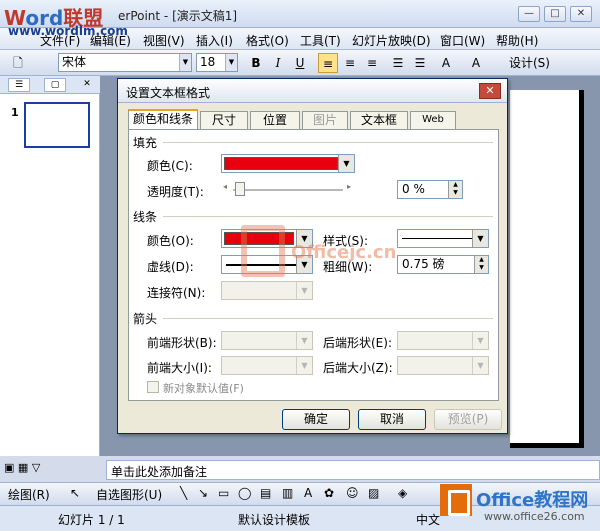  What do you see at coordinates (456, 500) in the screenshot?
I see `office-logo-icon` at bounding box center [456, 500].